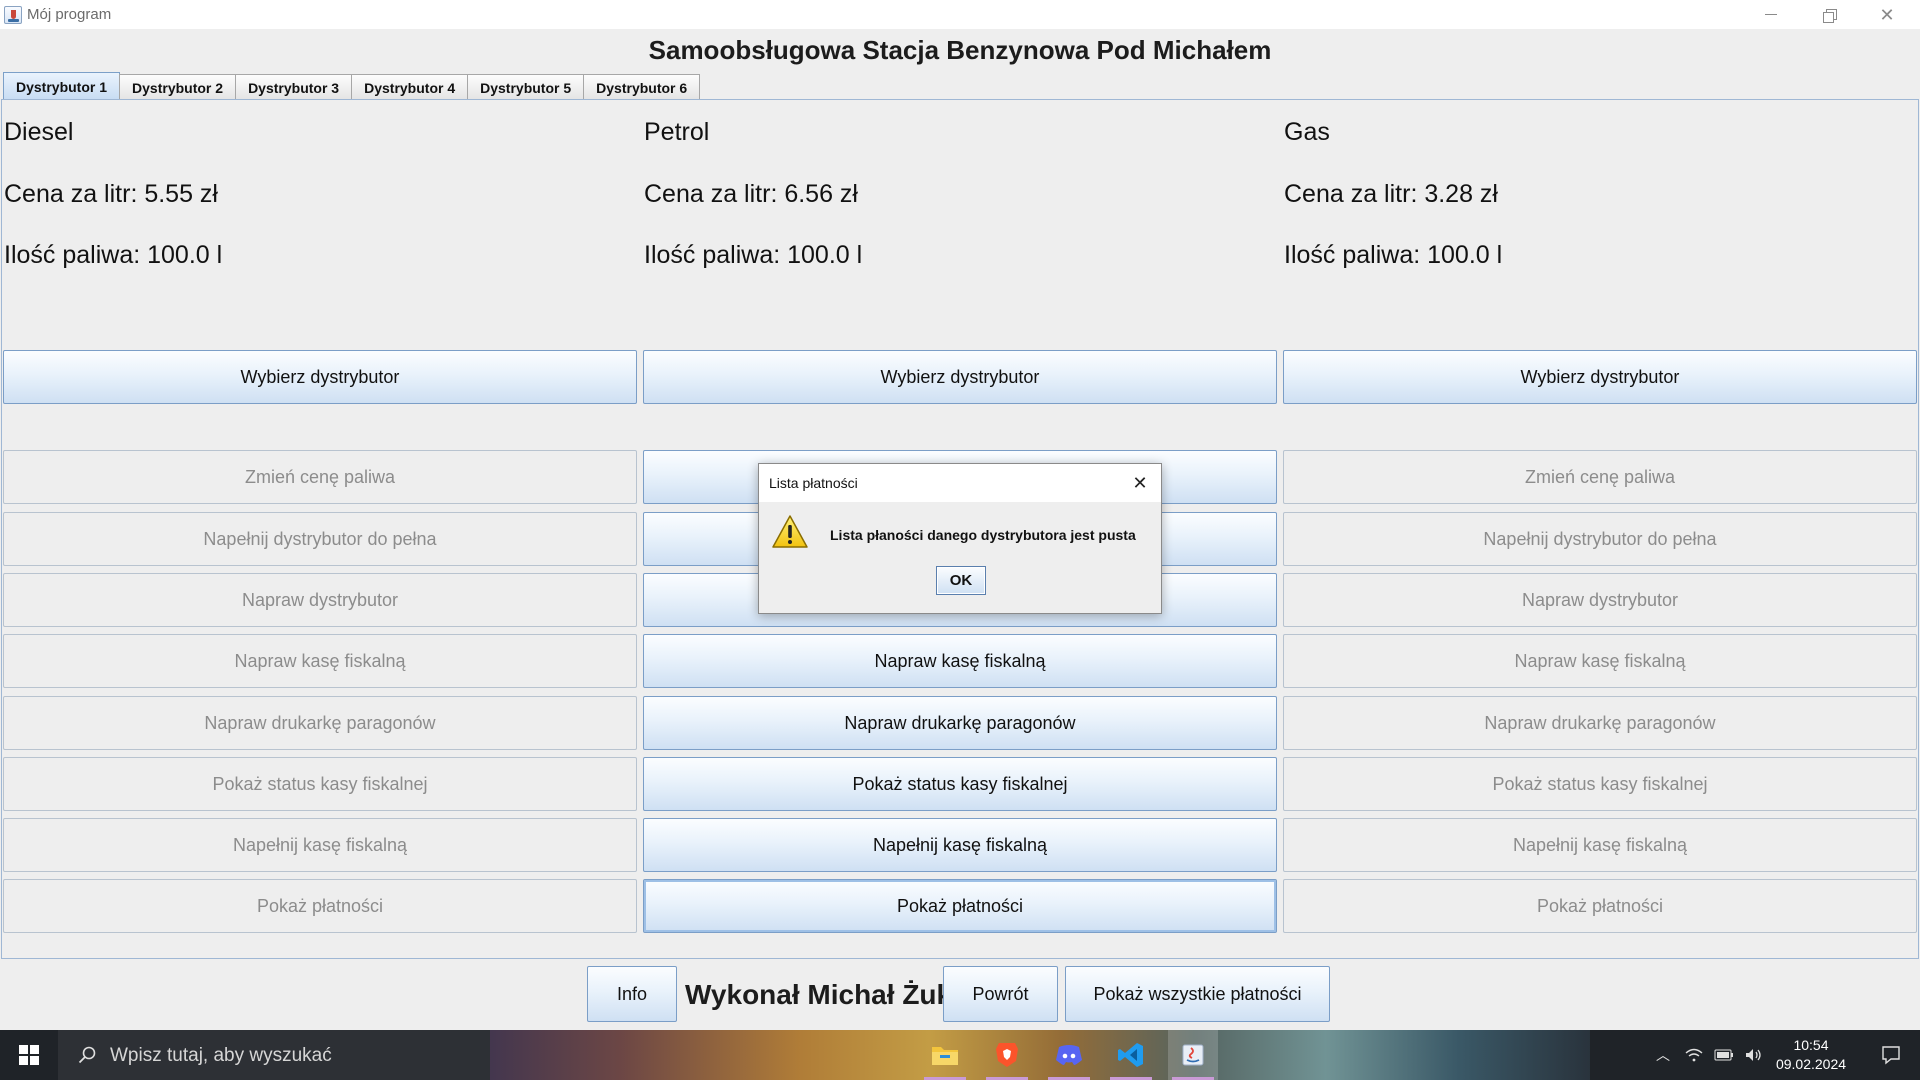 The width and height of the screenshot is (1920, 1080). What do you see at coordinates (294, 87) in the screenshot?
I see `tab-dystrybutor-3: Dystrybutor 3` at bounding box center [294, 87].